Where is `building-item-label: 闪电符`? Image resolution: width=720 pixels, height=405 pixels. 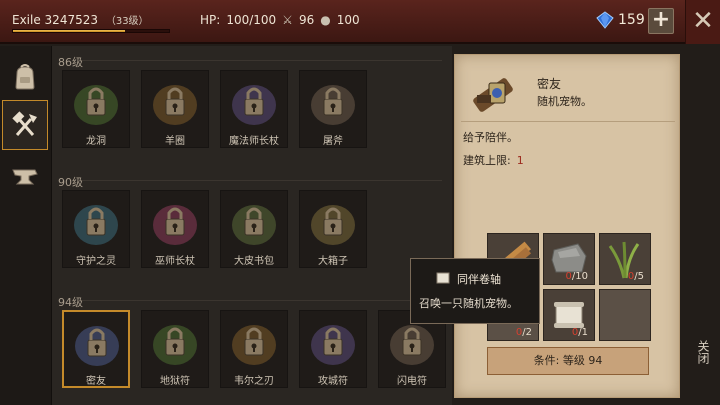
building-item-label: 闪电符 is located at coordinates (412, 381).